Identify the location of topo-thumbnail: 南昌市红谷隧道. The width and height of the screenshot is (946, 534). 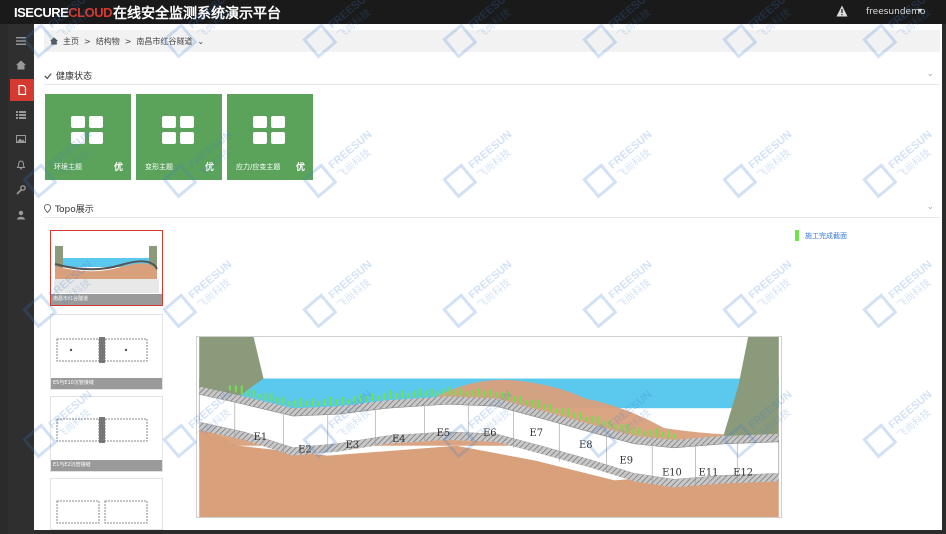
(106, 268).